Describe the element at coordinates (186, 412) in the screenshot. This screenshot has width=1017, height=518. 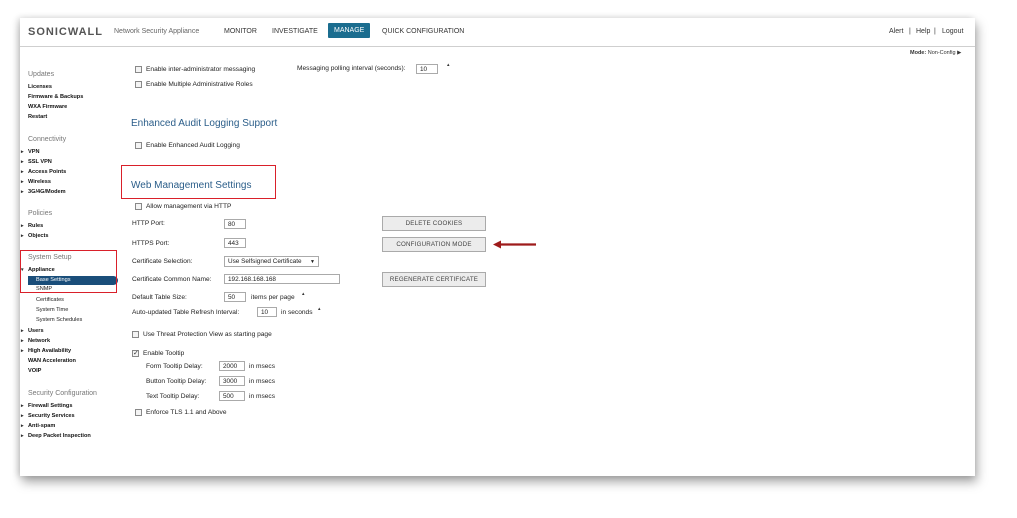
I see `enforce-tls-label: Enforce TLS 1.1 and Above` at that location.